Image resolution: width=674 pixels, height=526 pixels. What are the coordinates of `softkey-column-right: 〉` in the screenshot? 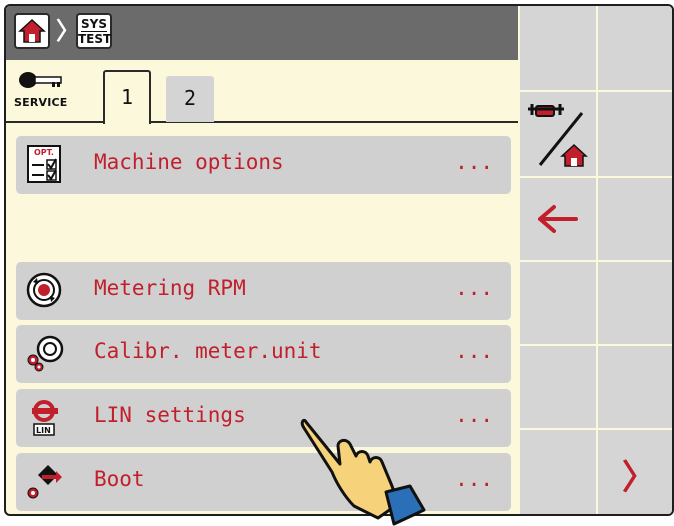 It's located at (635, 260).